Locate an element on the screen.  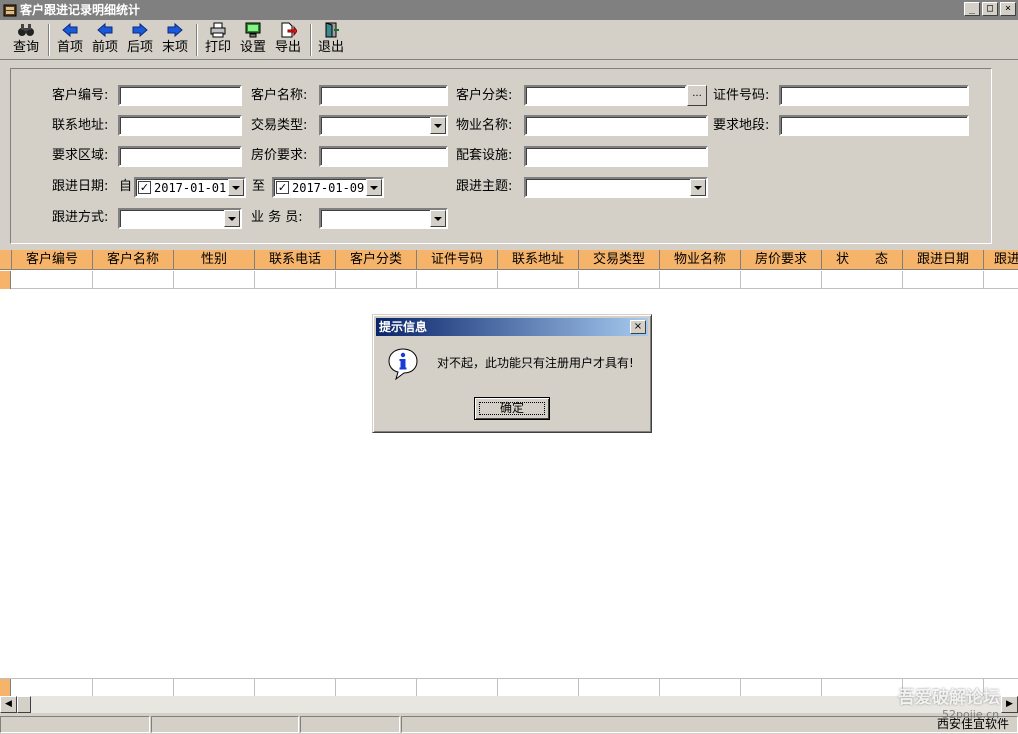
scroll-left-button: ◀ is located at coordinates (8, 704).